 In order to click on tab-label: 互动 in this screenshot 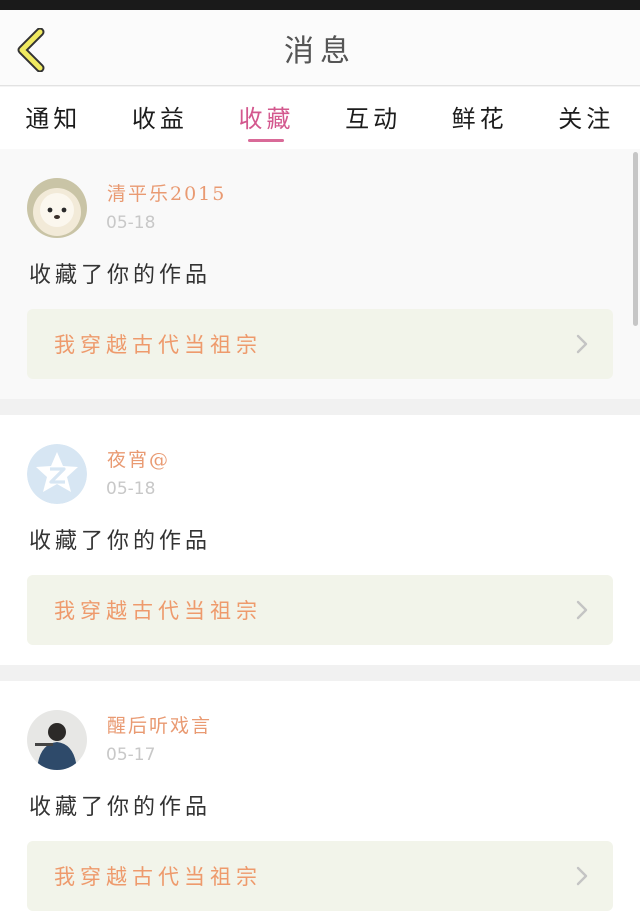, I will do `click(373, 119)`.